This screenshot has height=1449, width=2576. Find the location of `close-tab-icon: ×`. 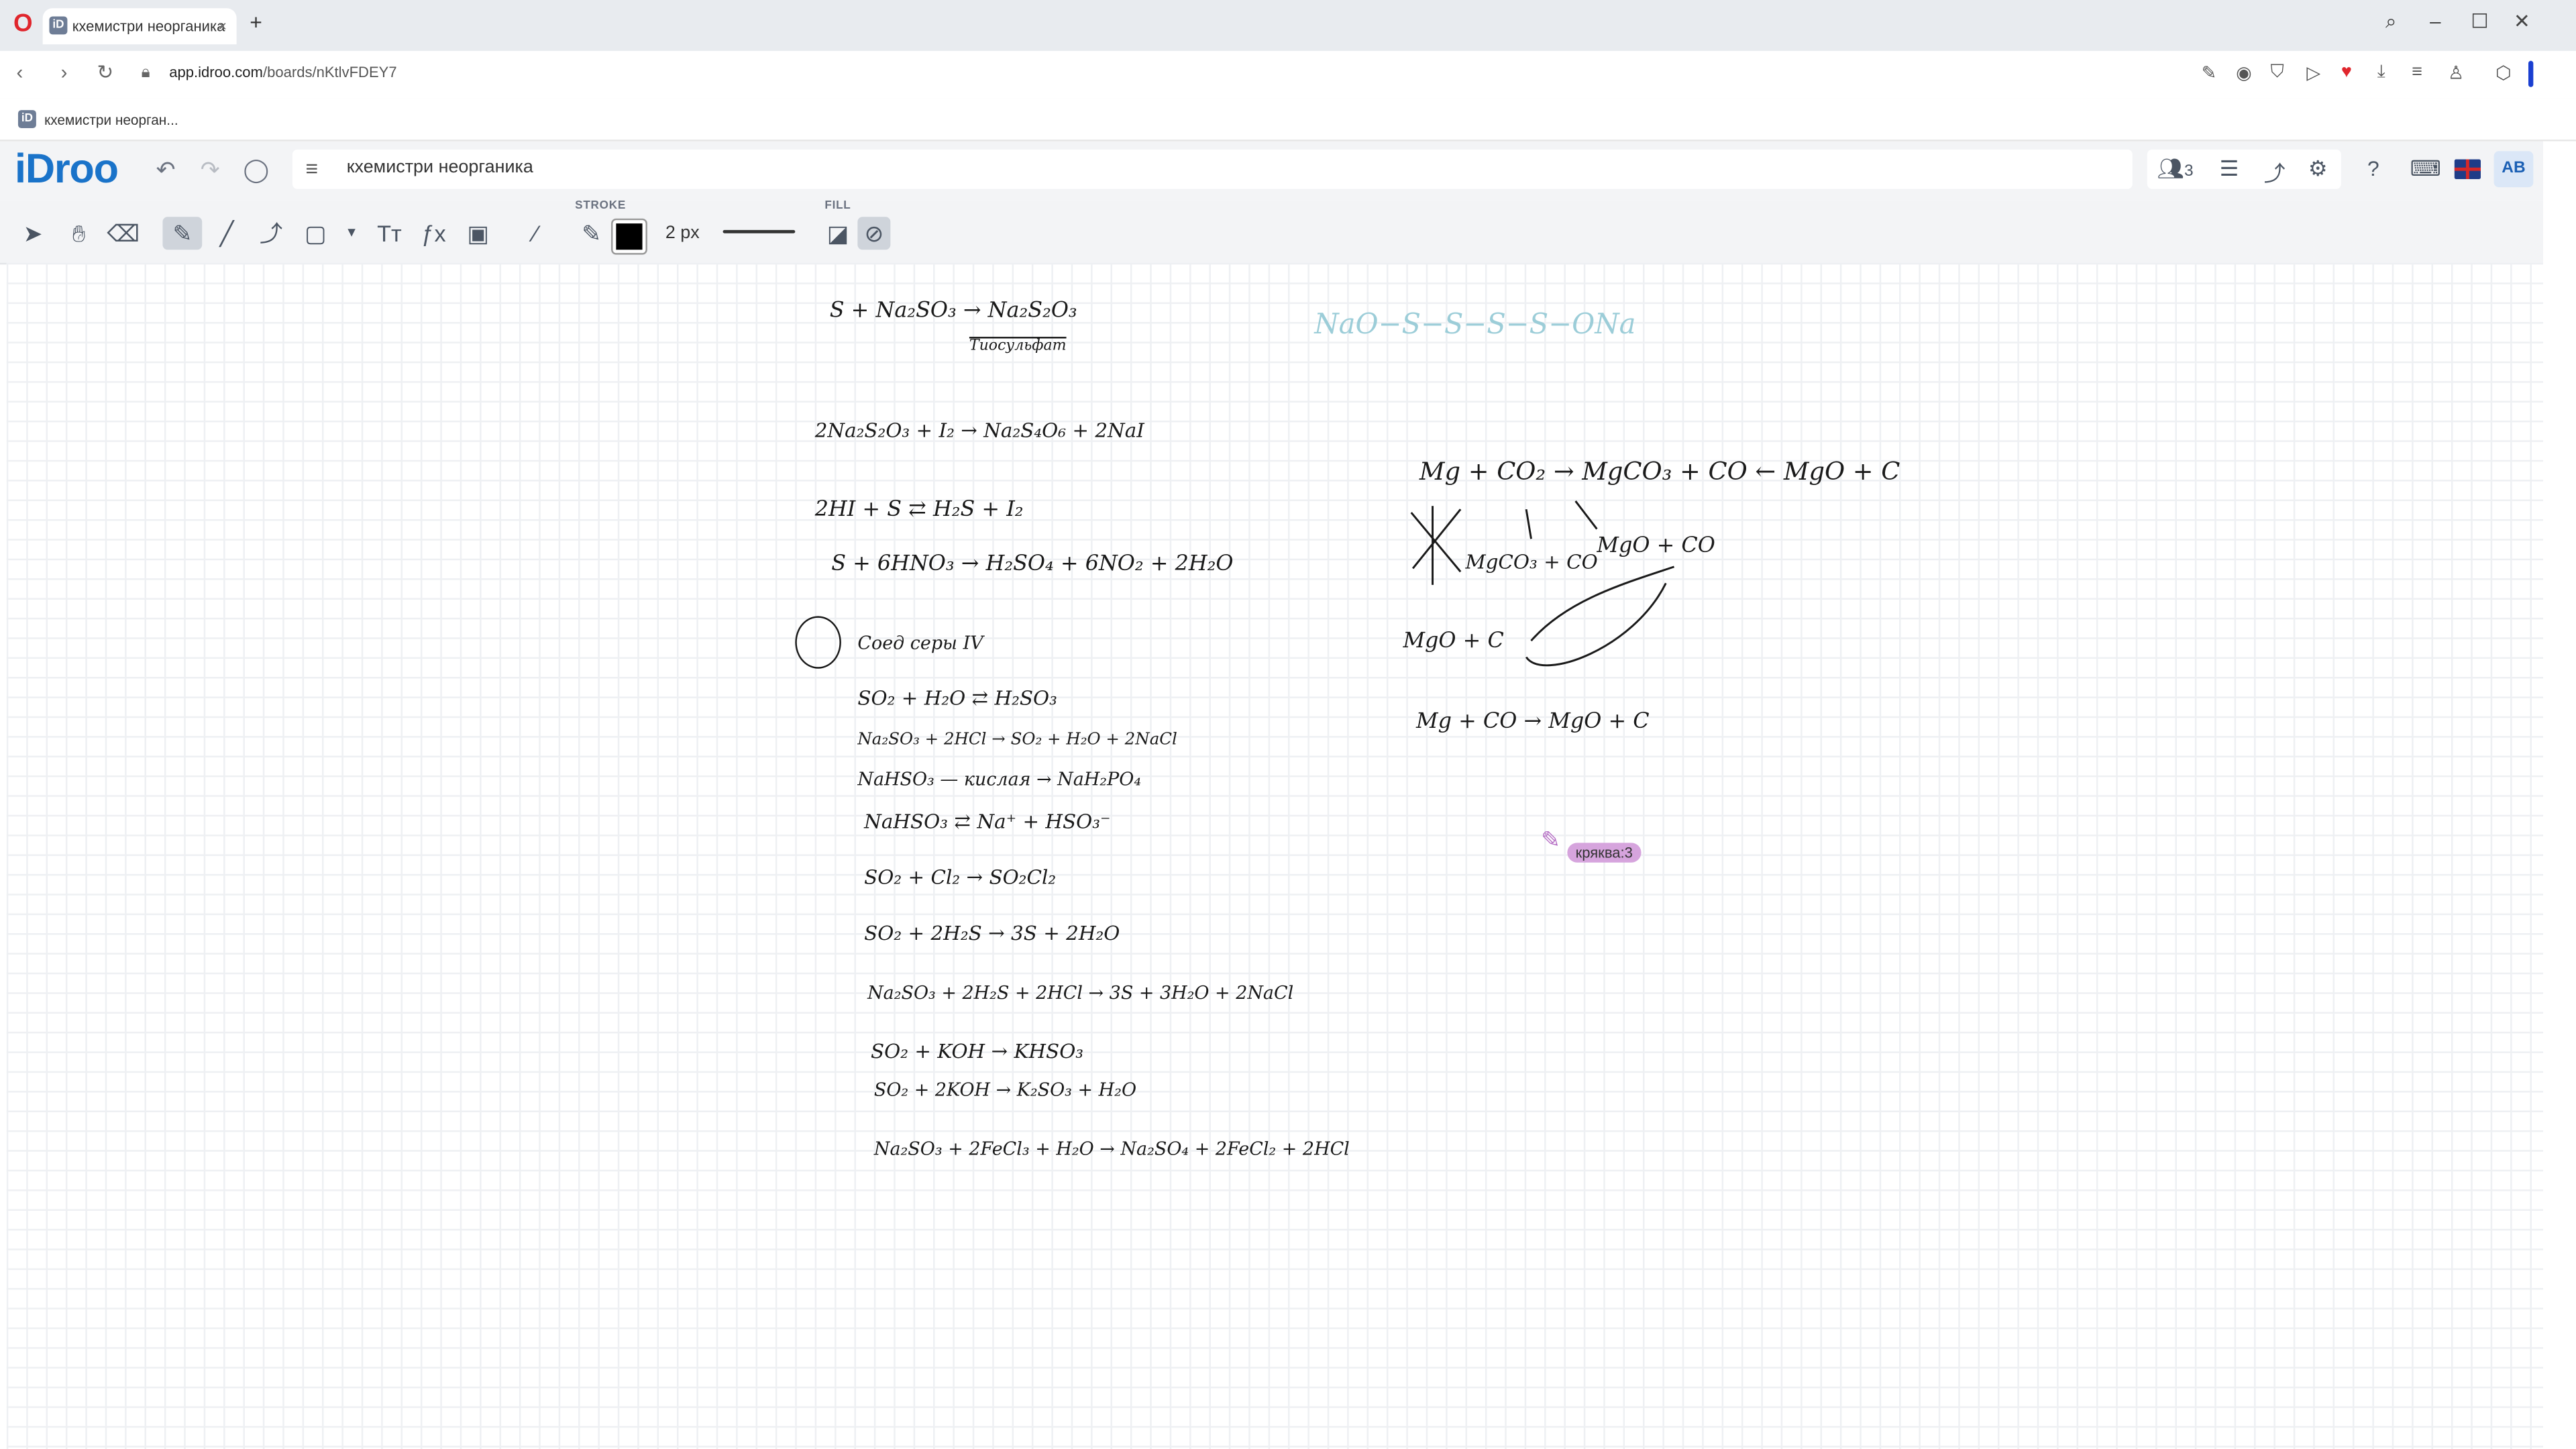

close-tab-icon: × is located at coordinates (222, 26).